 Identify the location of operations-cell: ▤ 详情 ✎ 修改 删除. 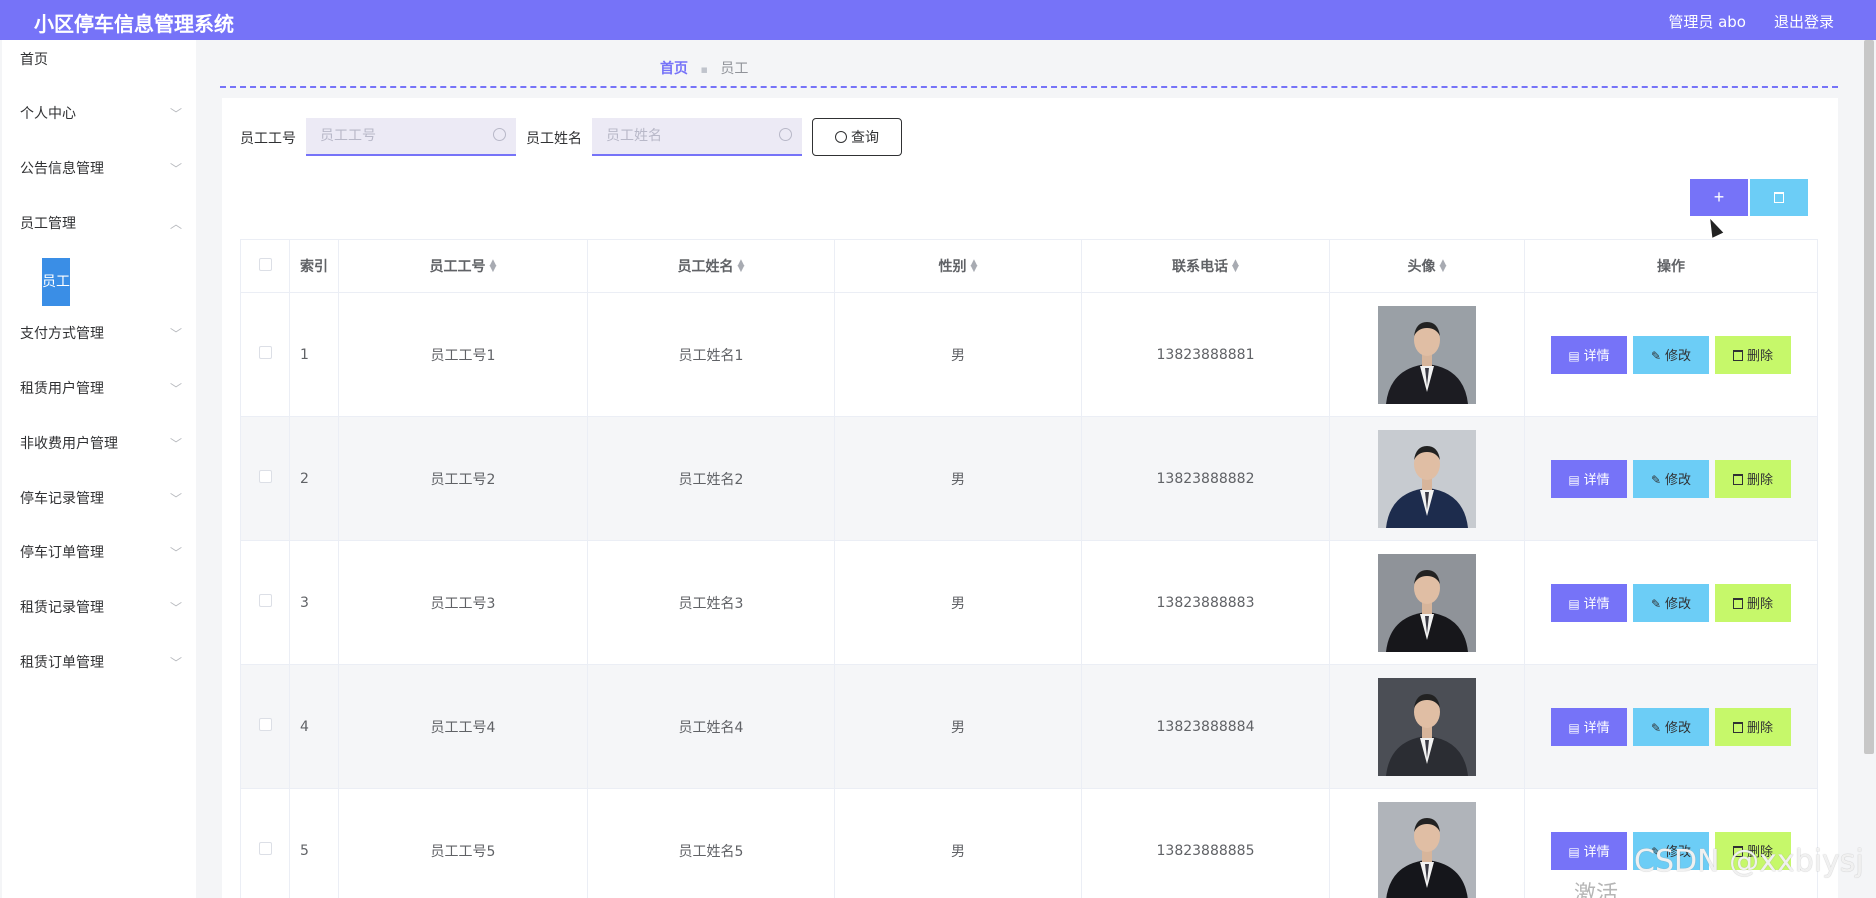
(1671, 602).